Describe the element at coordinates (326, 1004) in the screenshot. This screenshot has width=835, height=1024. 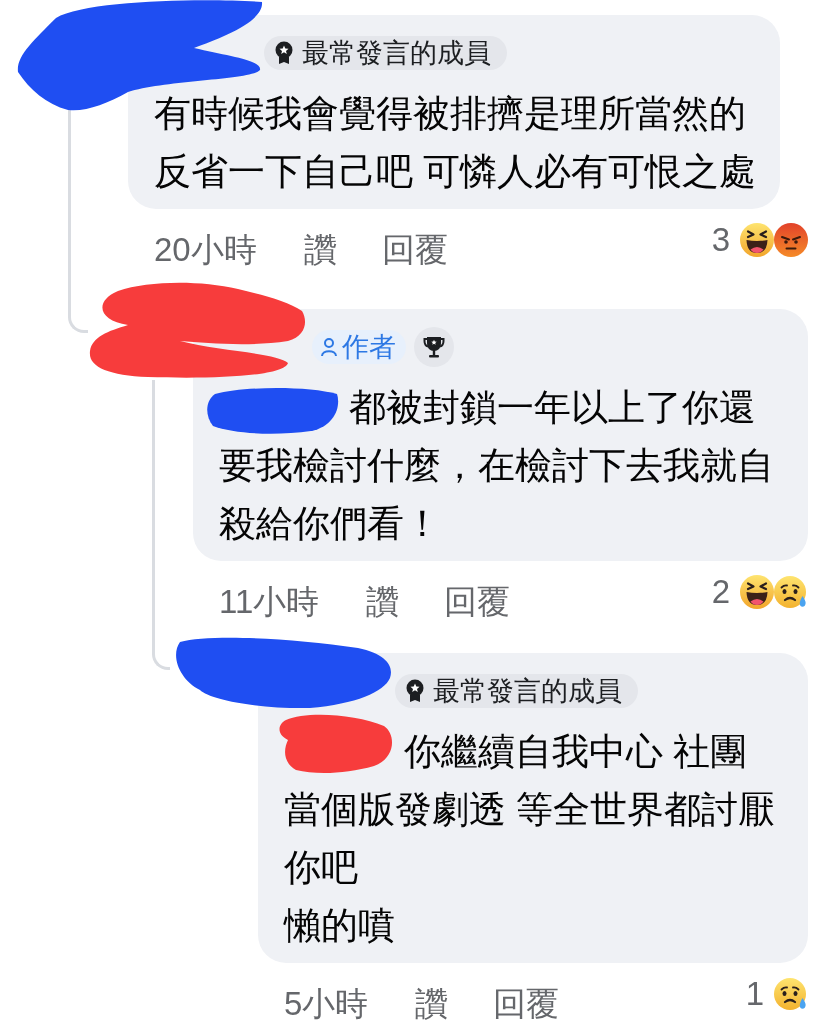
I see `comment-time: 5小時` at that location.